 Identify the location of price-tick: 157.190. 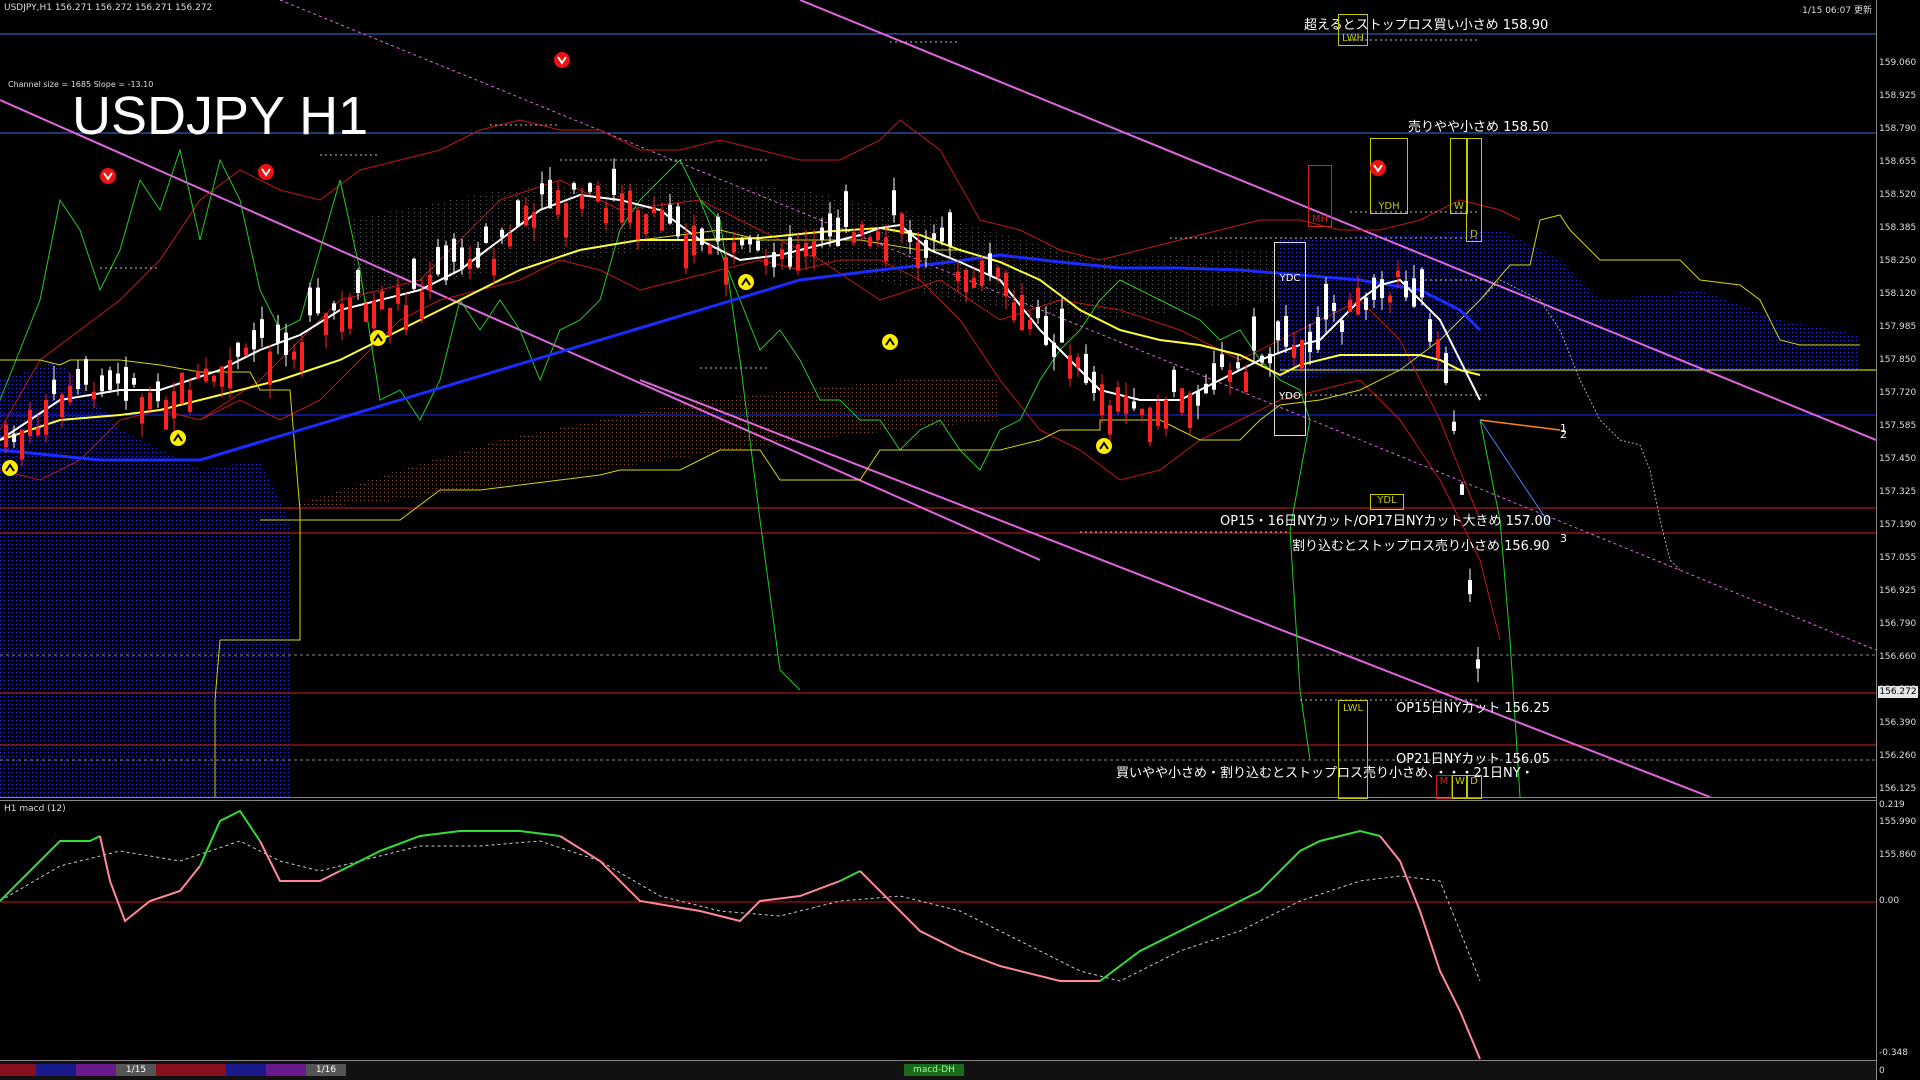
(1898, 525).